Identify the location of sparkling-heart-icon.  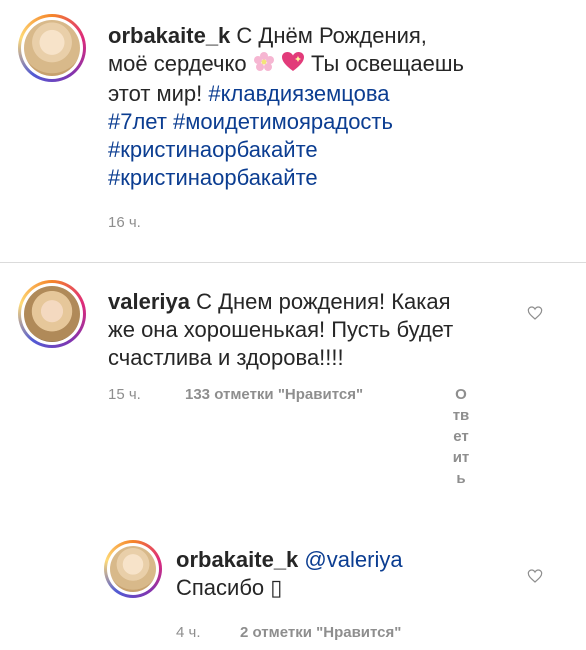
(293, 65).